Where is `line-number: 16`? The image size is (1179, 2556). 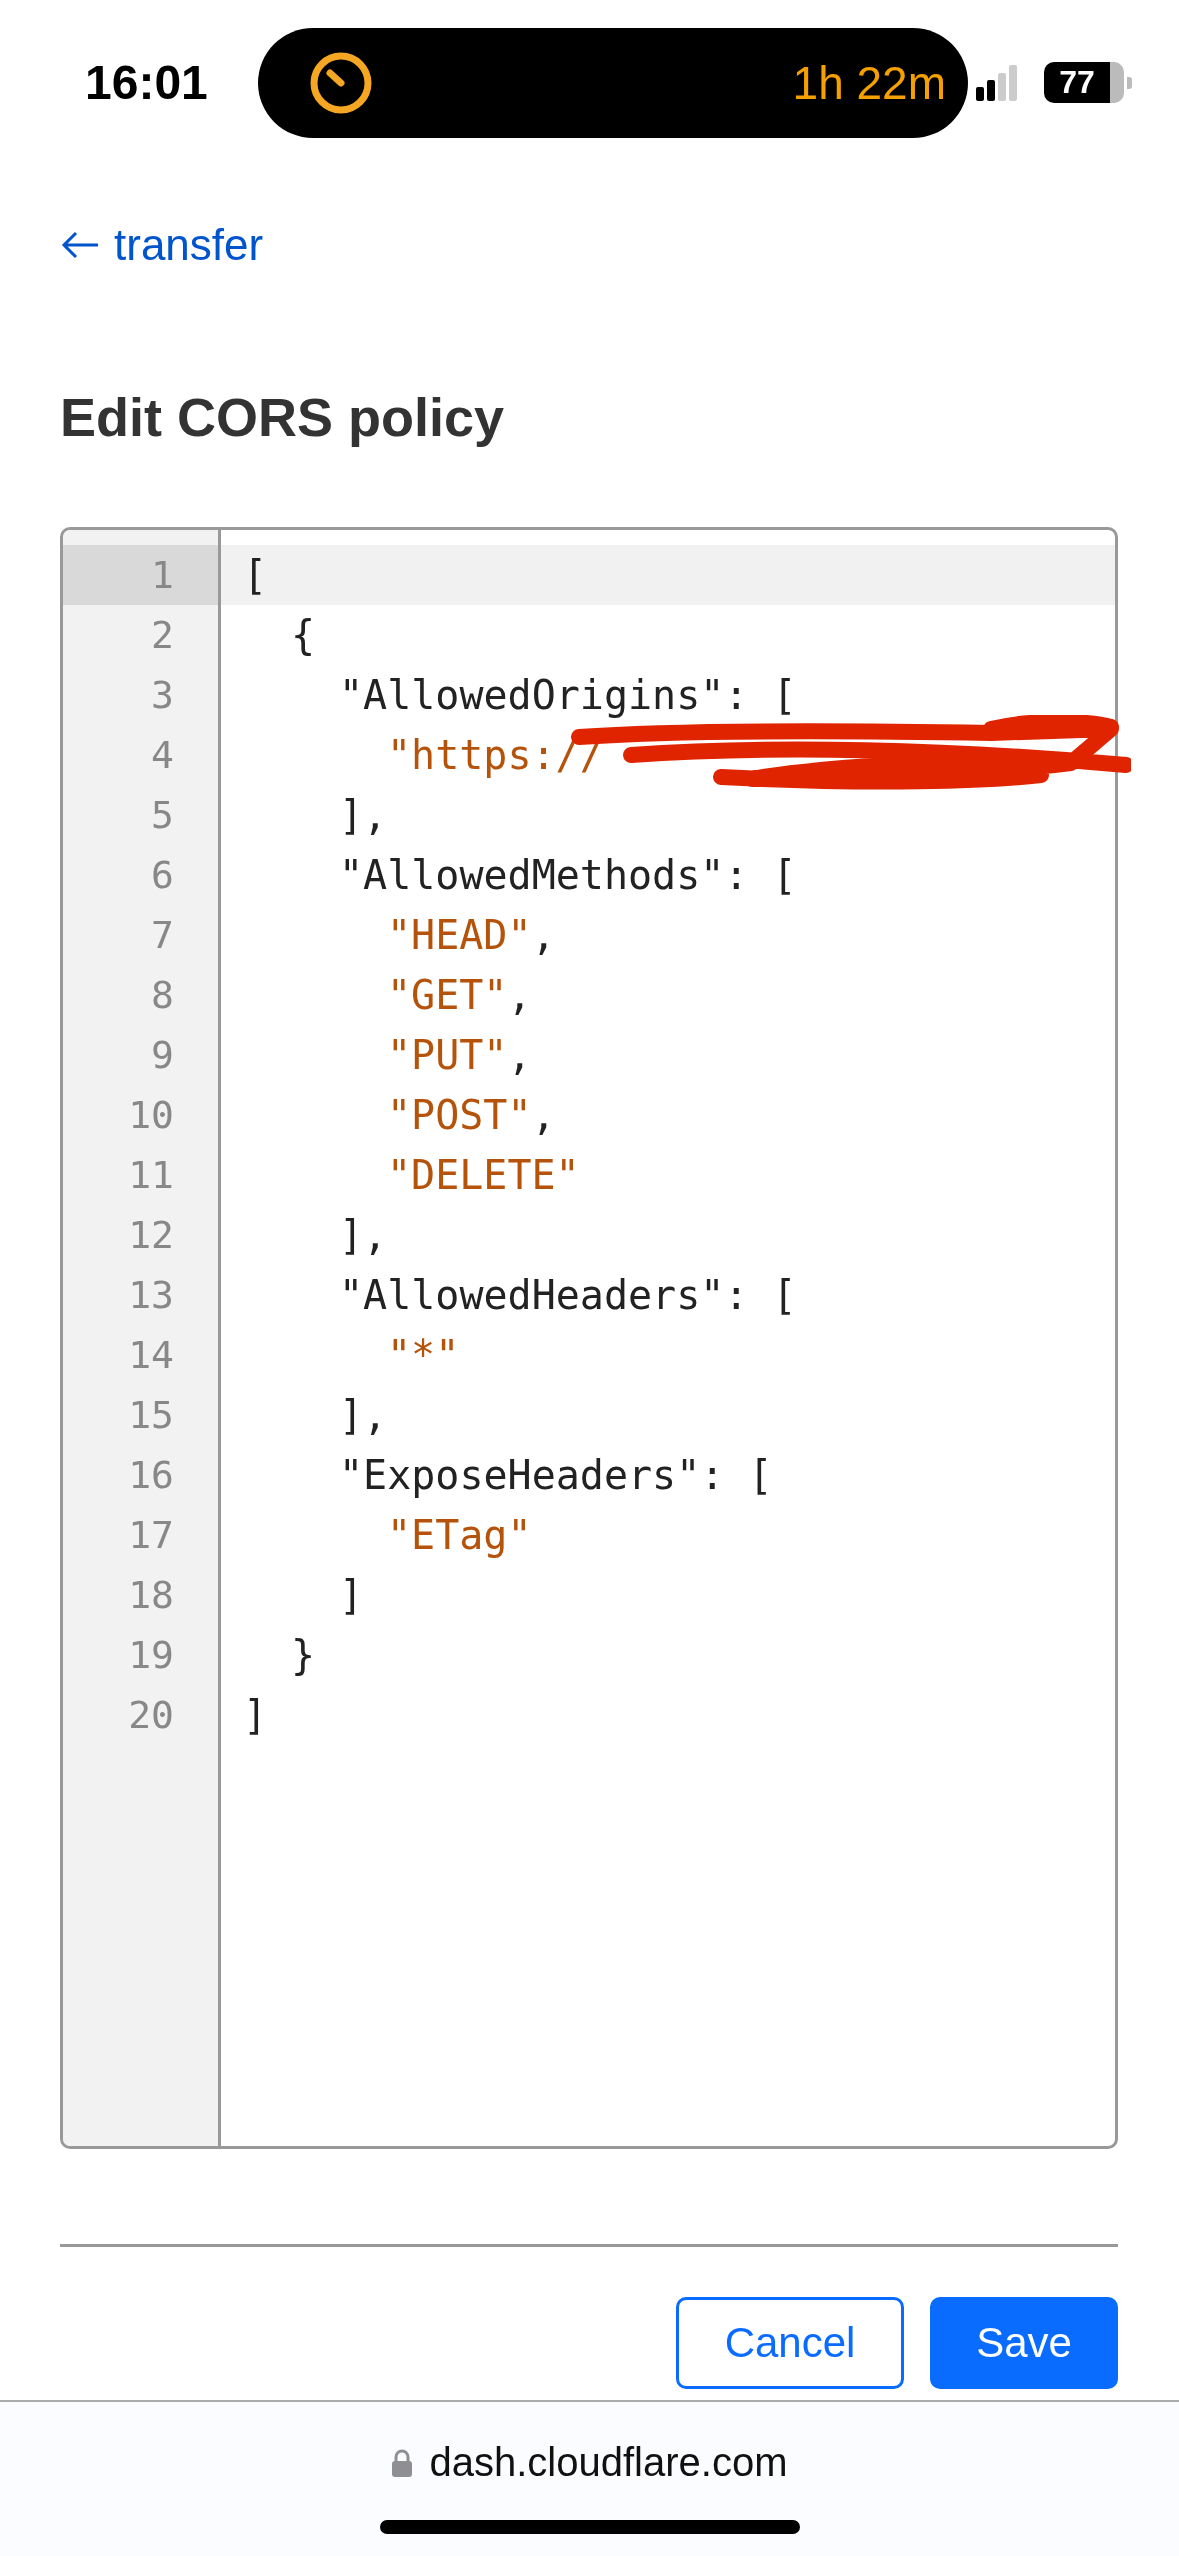
line-number: 16 is located at coordinates (151, 1475).